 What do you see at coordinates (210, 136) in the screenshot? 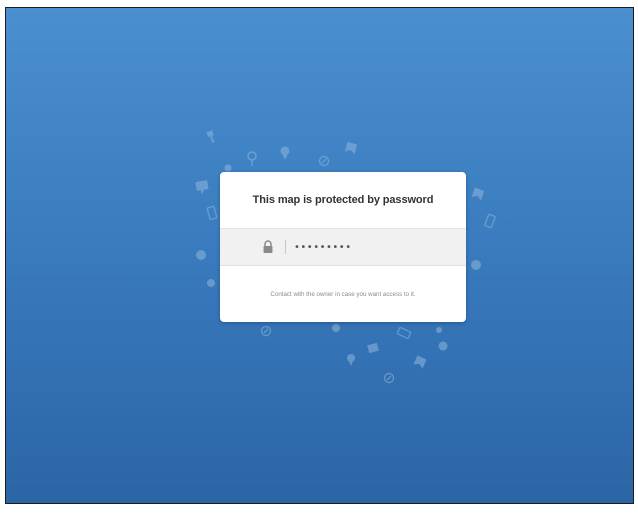
I see `pushpin-icon` at bounding box center [210, 136].